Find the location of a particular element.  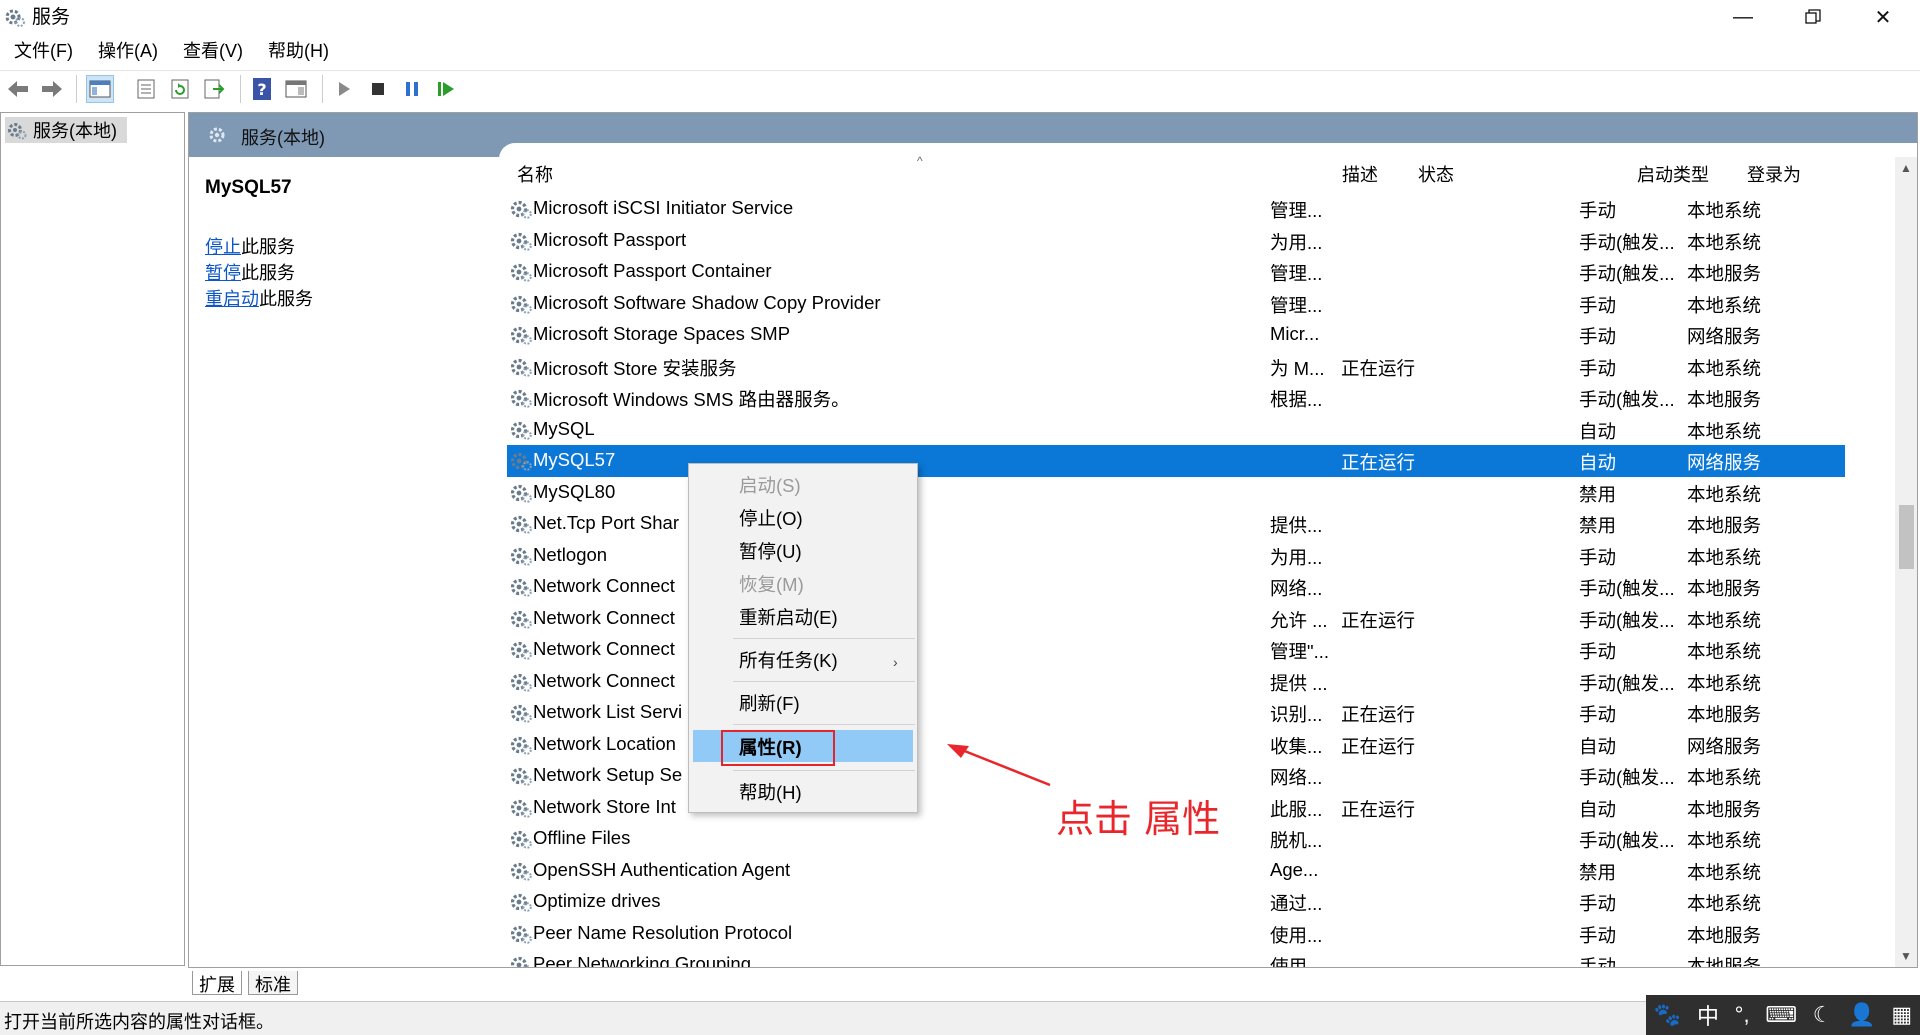

minimize-button: — is located at coordinates (1743, 17).